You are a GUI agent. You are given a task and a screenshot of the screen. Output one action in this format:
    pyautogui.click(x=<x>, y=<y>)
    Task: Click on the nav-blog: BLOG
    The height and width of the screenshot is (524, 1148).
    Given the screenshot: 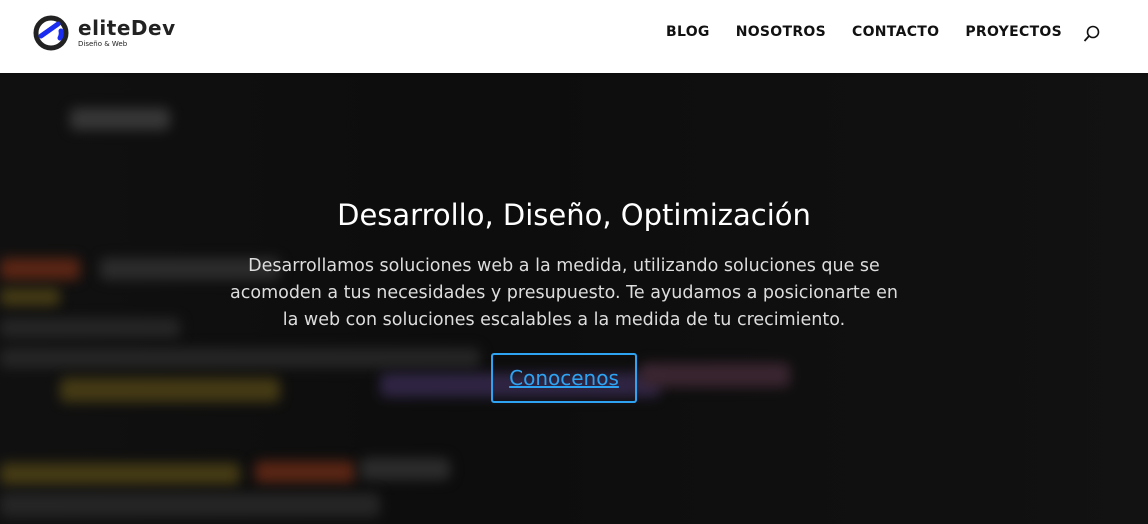 What is the action you would take?
    pyautogui.click(x=688, y=32)
    